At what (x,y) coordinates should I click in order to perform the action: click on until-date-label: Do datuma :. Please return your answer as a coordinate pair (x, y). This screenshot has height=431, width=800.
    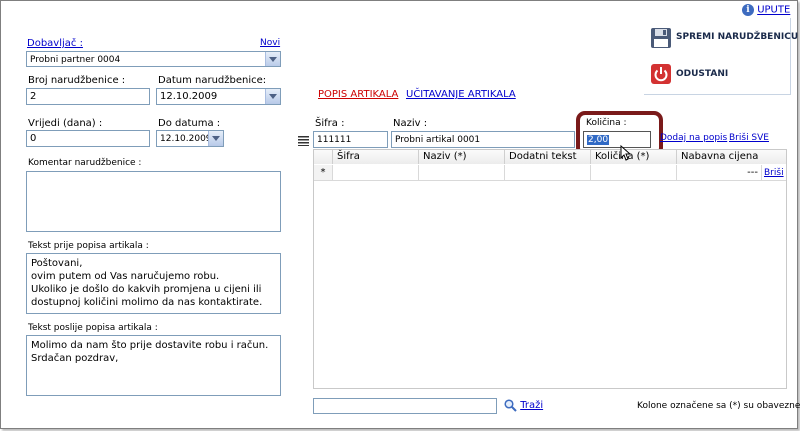
    Looking at the image, I should click on (189, 123).